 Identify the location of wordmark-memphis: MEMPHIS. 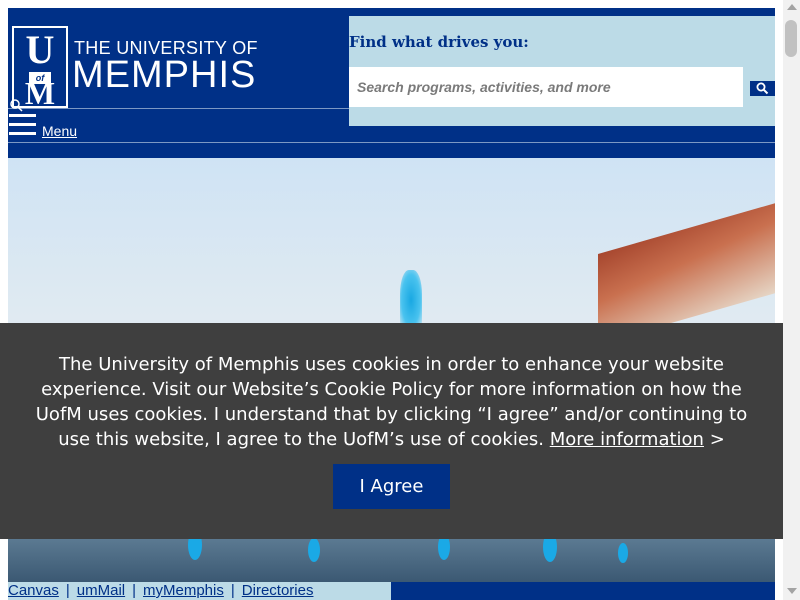
(164, 75).